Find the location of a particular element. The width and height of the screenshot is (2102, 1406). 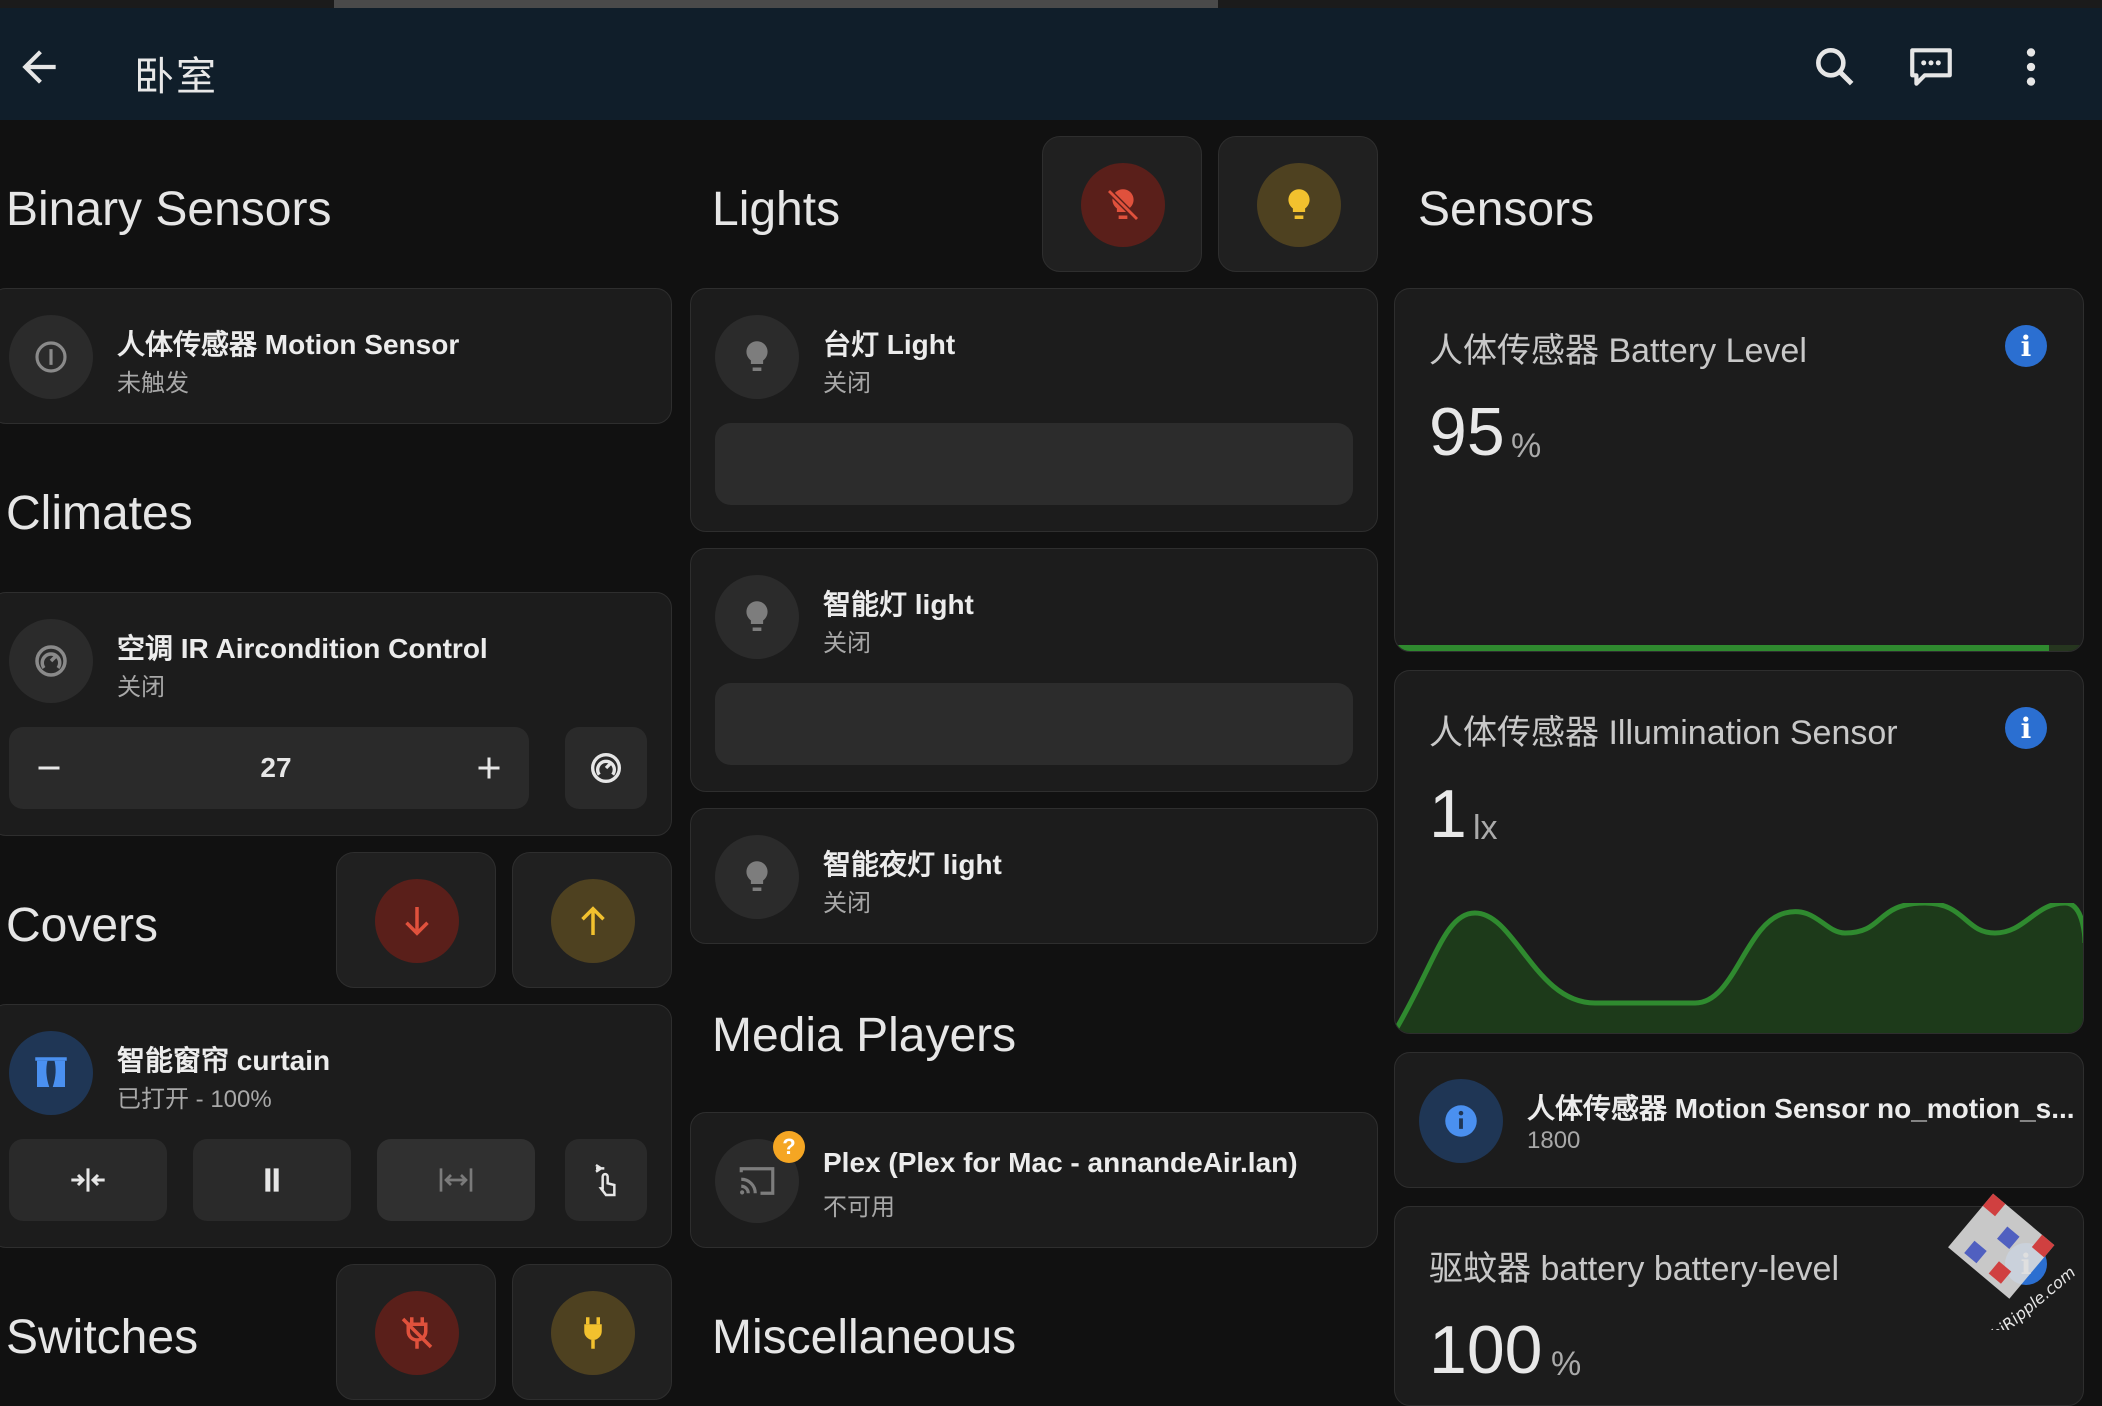

entity-state: 未触发 is located at coordinates (153, 383).